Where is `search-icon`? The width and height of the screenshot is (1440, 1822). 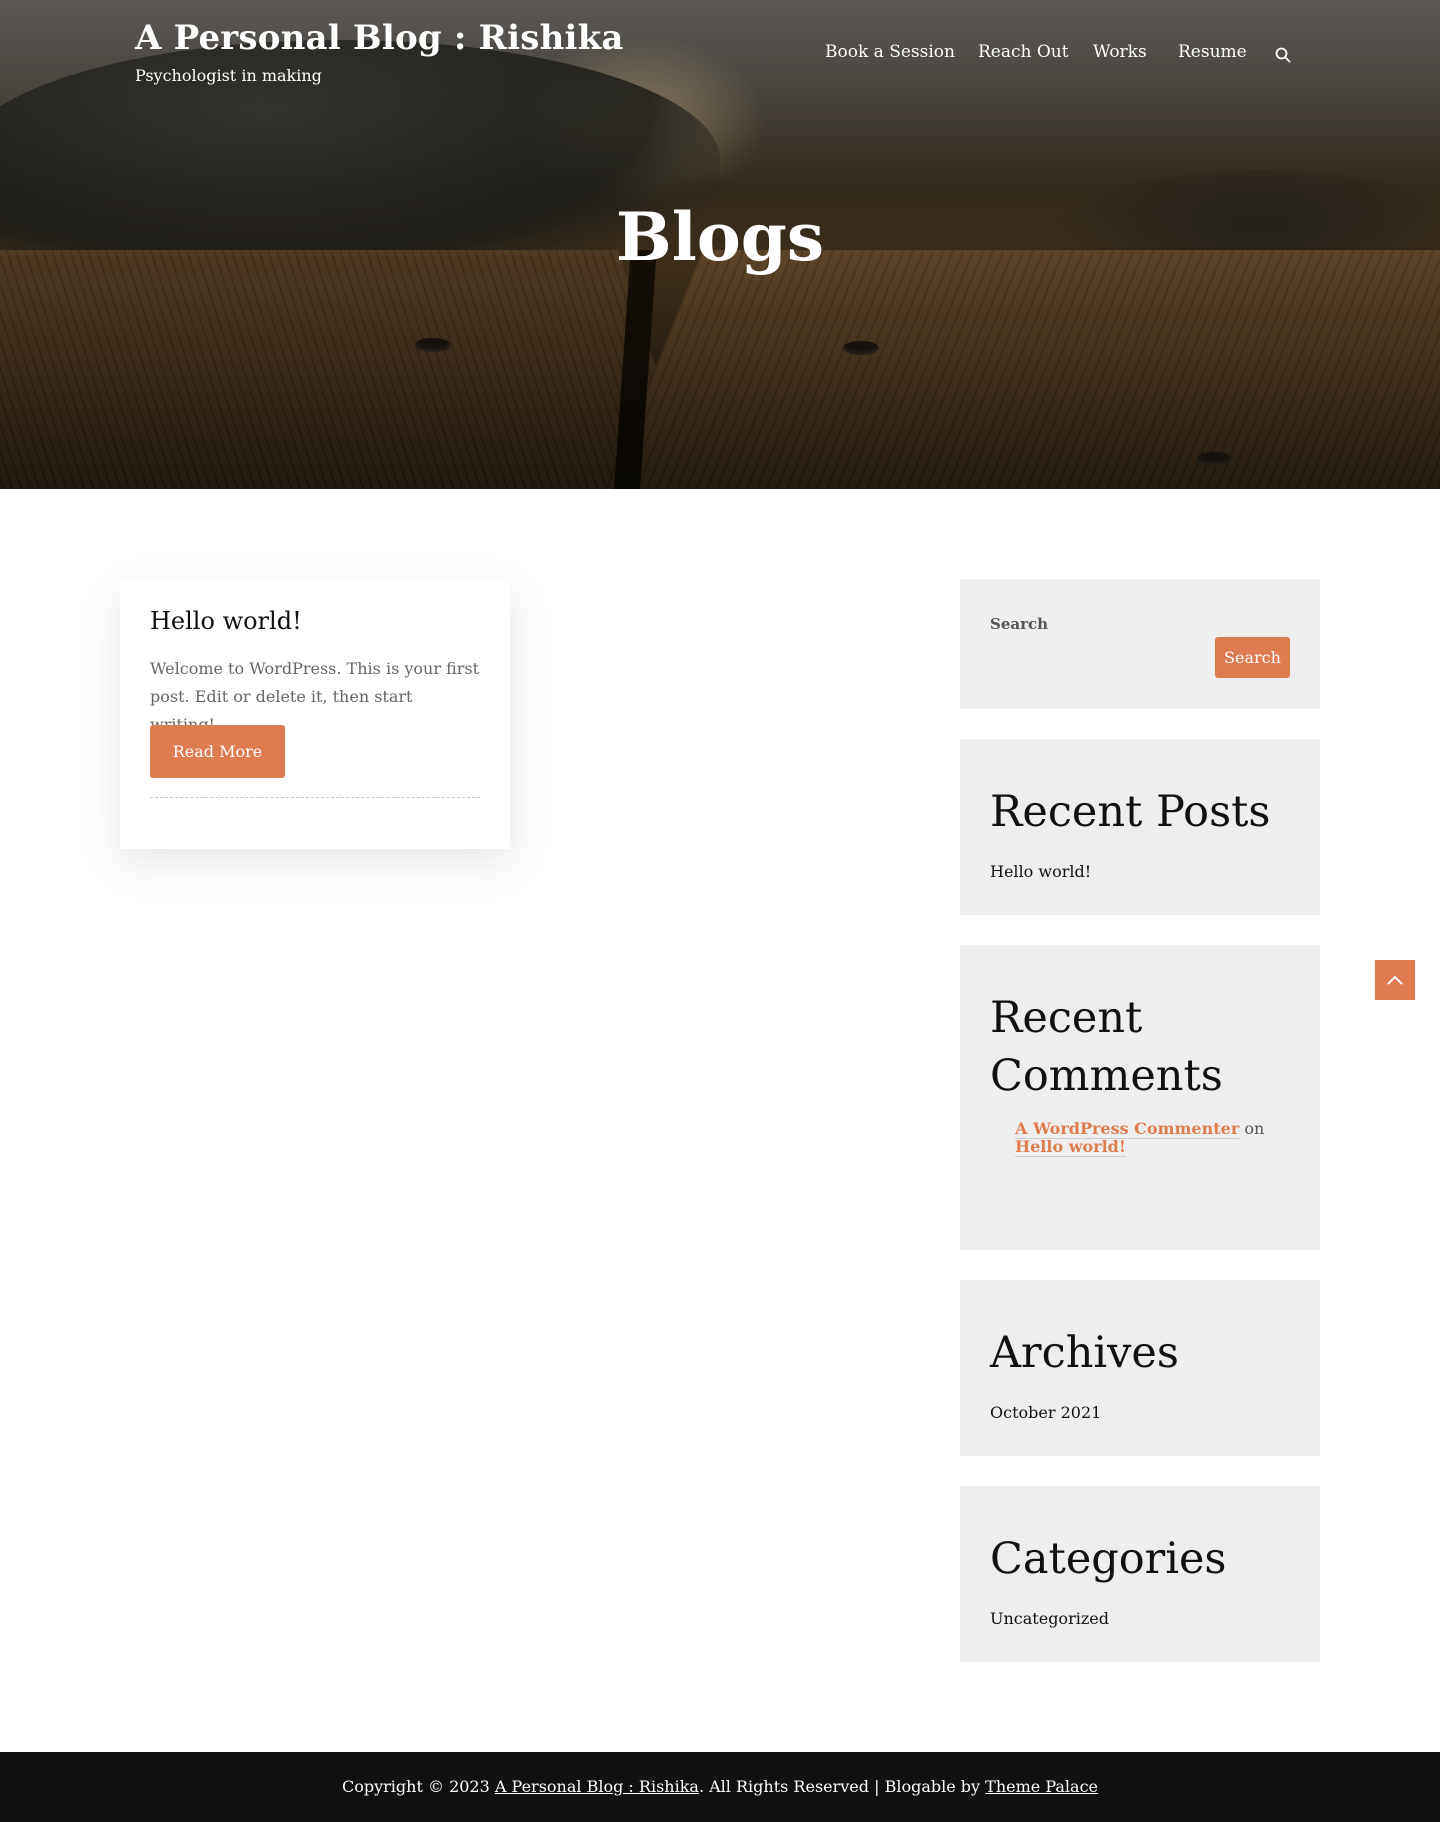 search-icon is located at coordinates (1283, 55).